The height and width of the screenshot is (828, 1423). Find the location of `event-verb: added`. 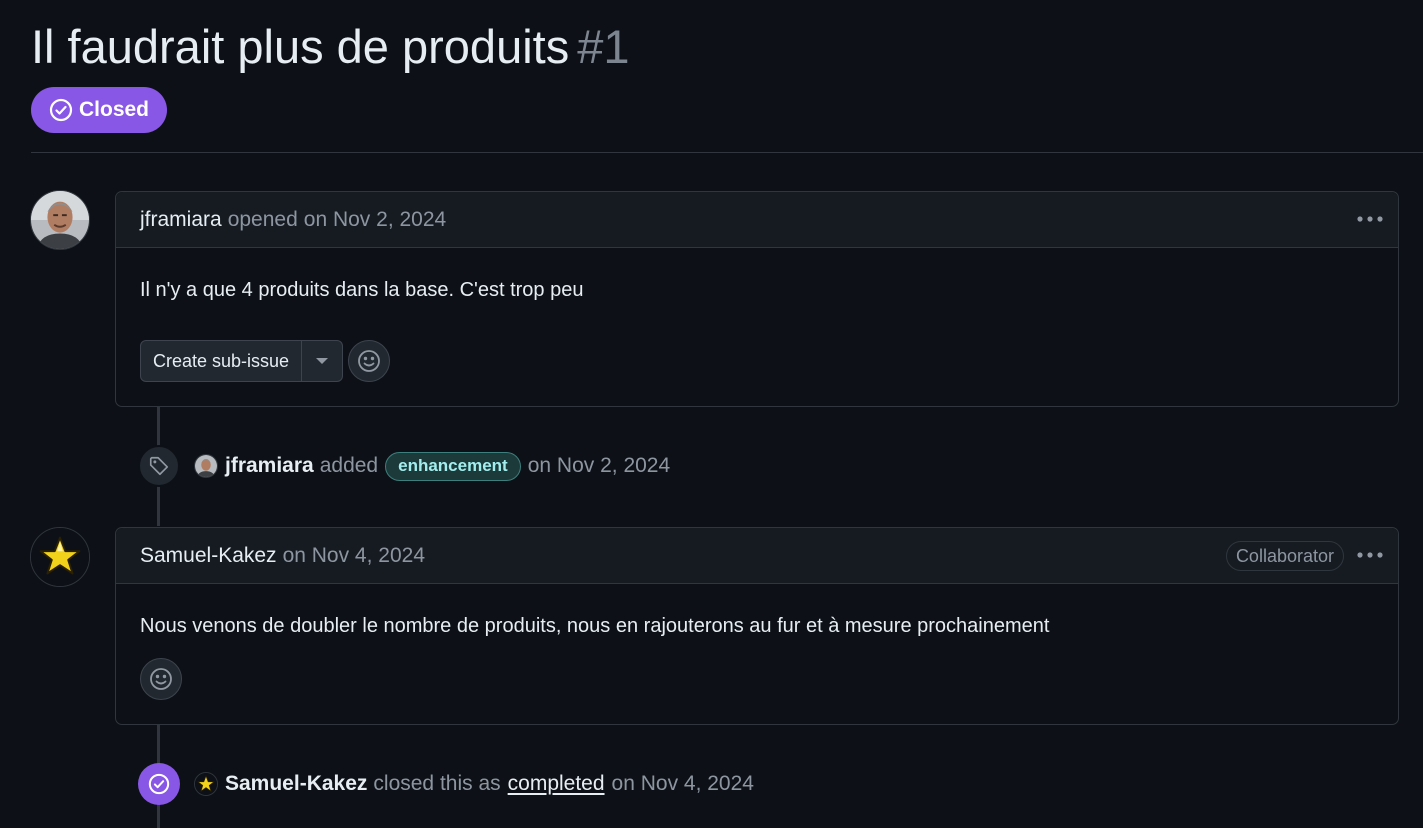

event-verb: added is located at coordinates (349, 465).